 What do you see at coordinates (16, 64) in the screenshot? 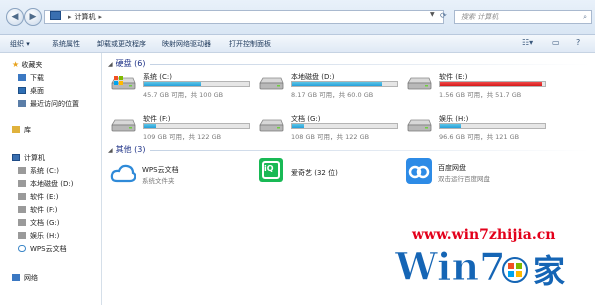
I see `star-icon: ★` at bounding box center [16, 64].